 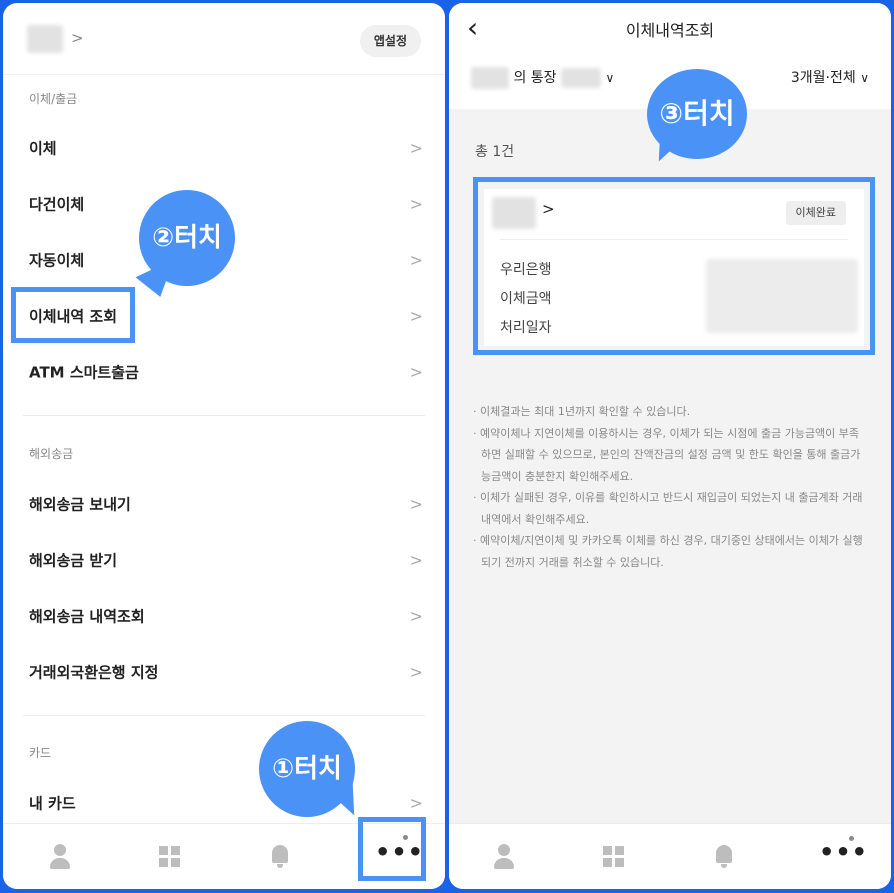 I want to click on section-label-transfer: 이체/출금, so click(x=53, y=99).